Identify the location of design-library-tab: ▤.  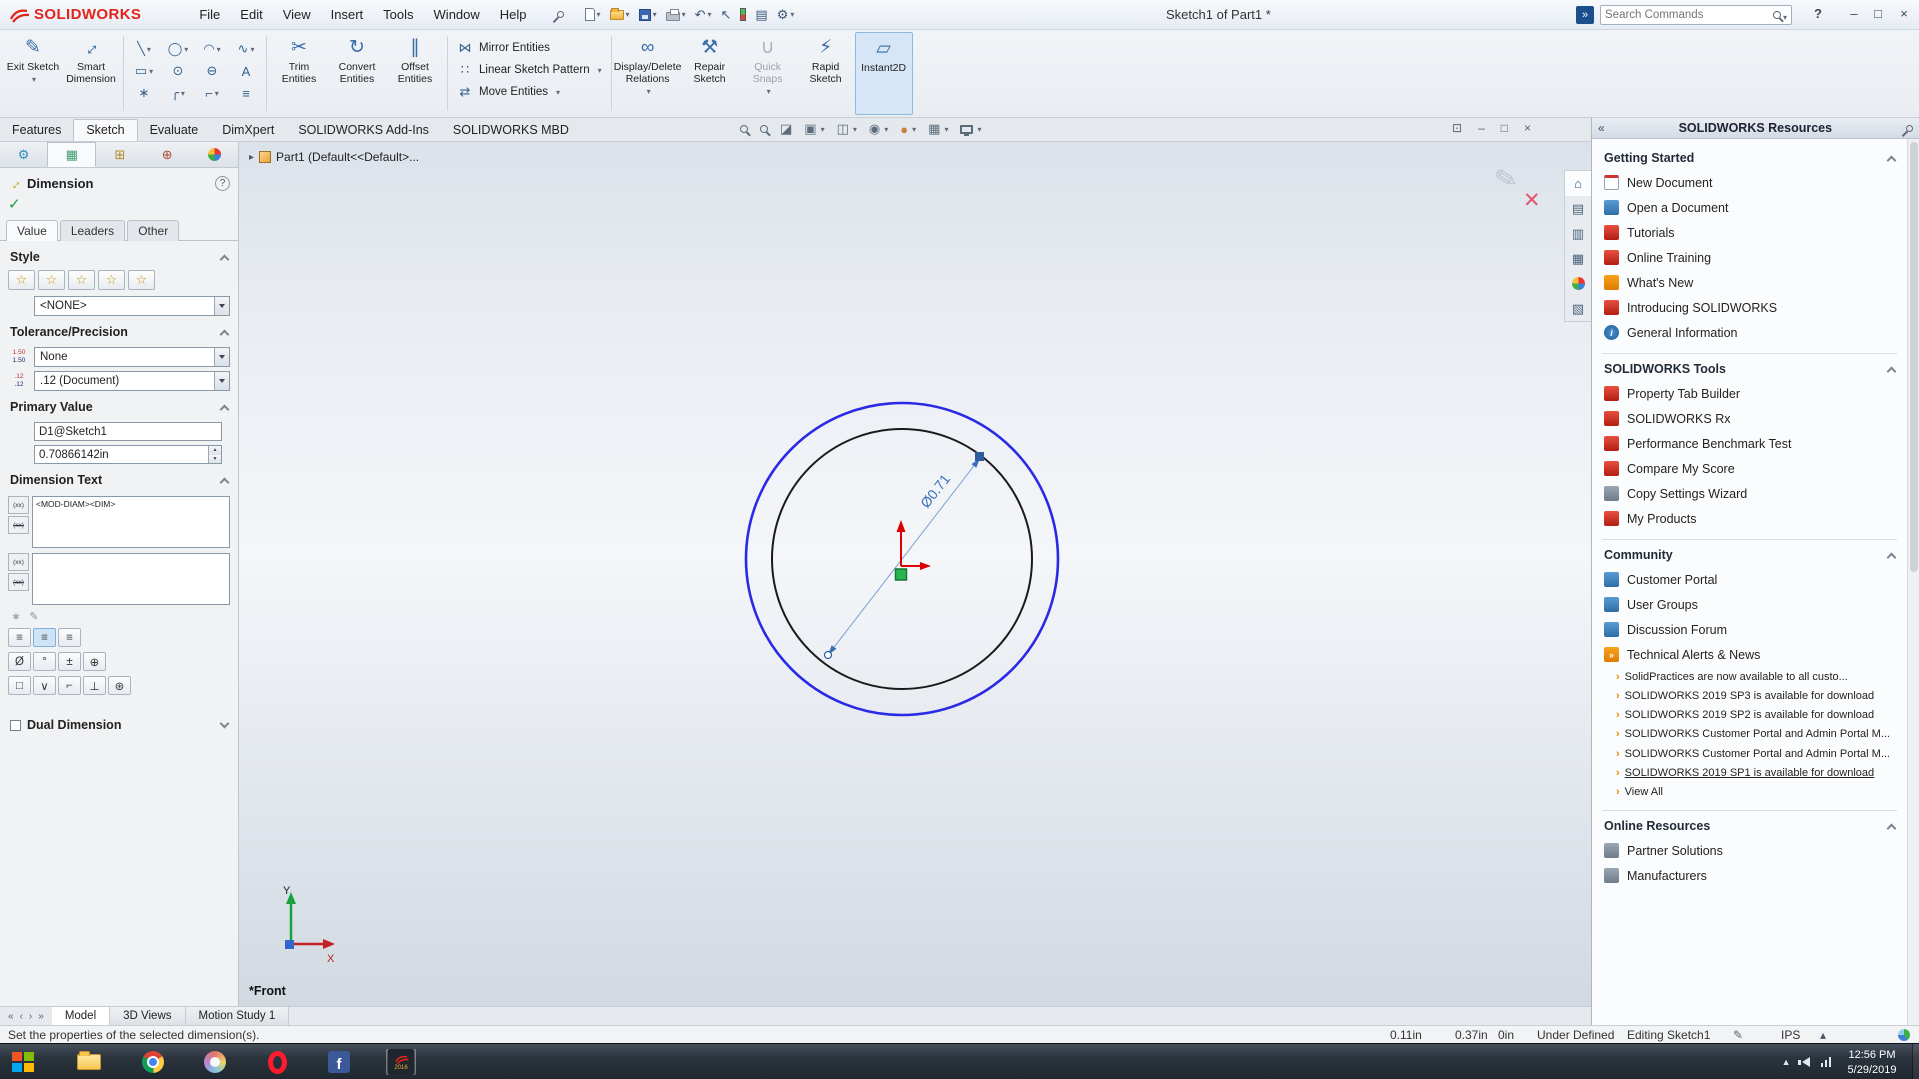
(1578, 208).